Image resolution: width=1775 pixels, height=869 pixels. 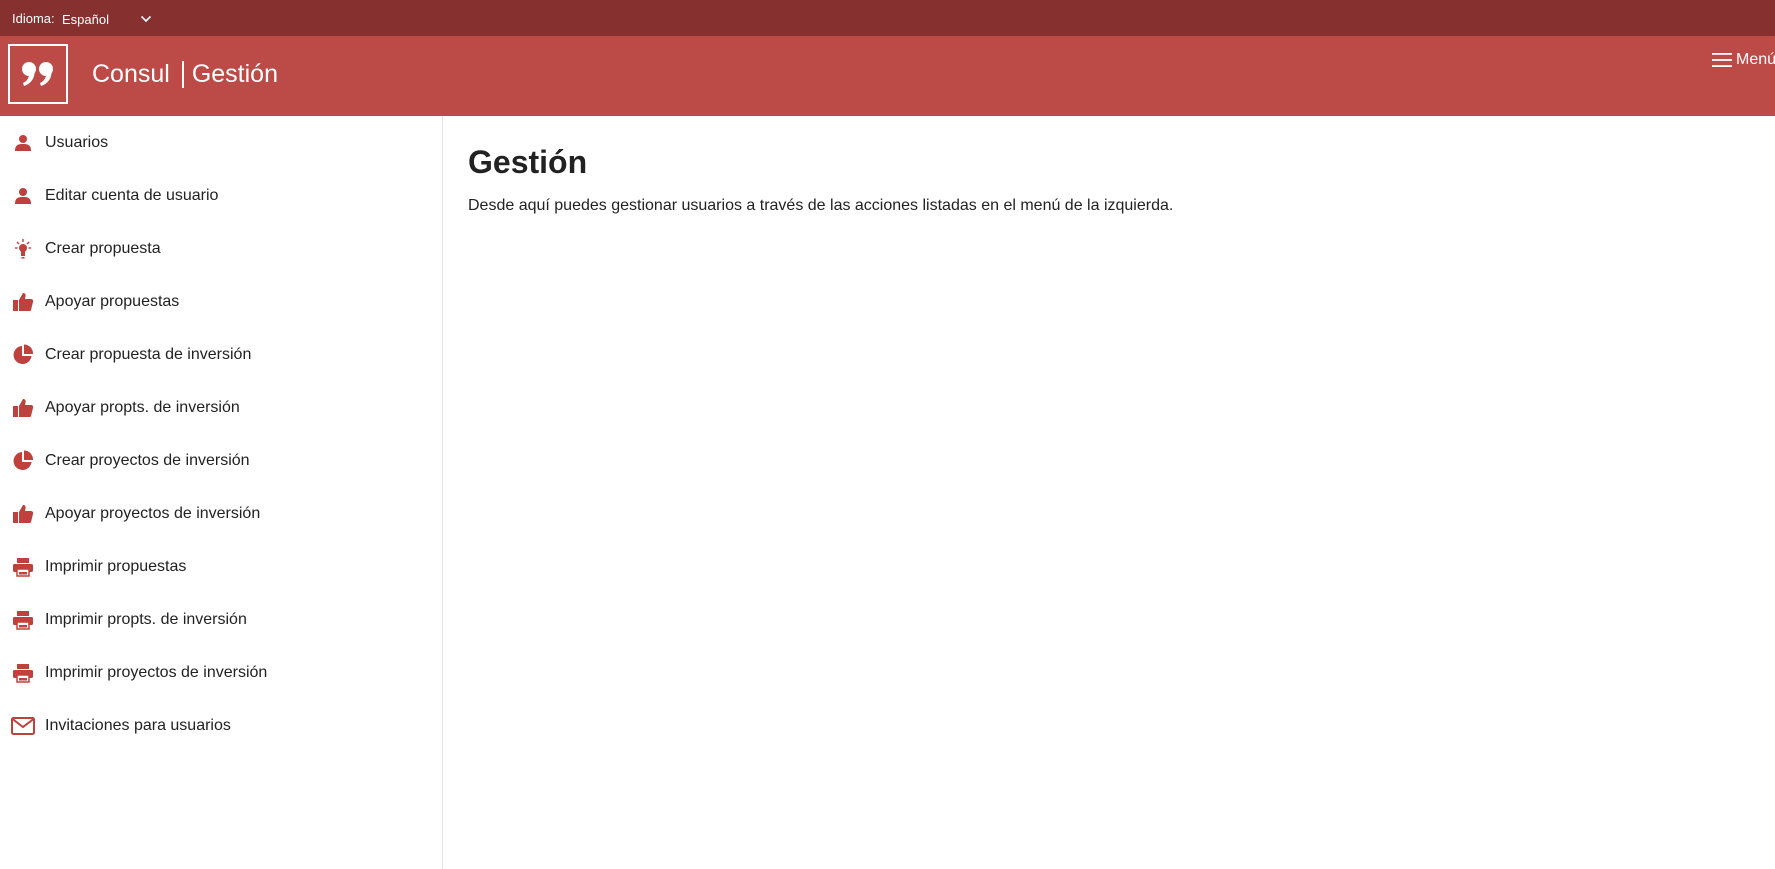 What do you see at coordinates (221, 301) in the screenshot?
I see `sidebar-item-apoyar-propuestas: Apoyar propuestas` at bounding box center [221, 301].